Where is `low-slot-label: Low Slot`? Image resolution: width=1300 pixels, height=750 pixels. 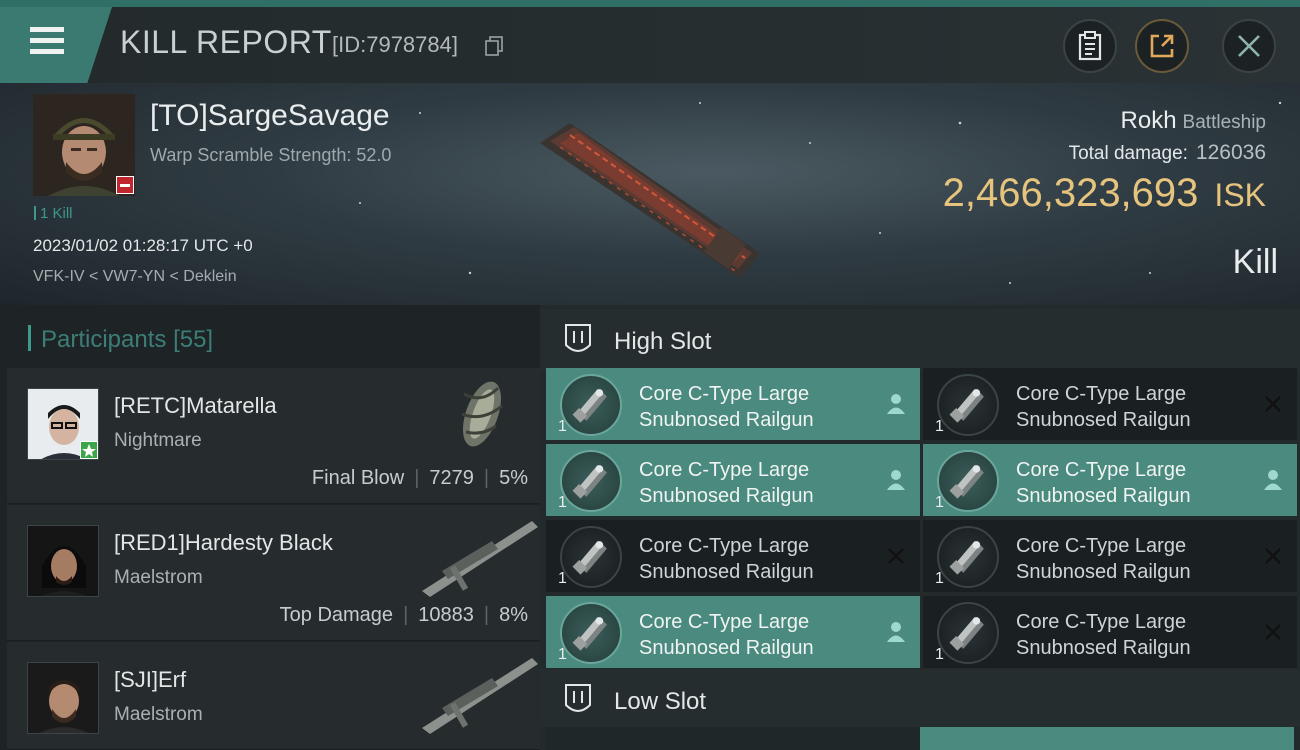
low-slot-label: Low Slot is located at coordinates (660, 701).